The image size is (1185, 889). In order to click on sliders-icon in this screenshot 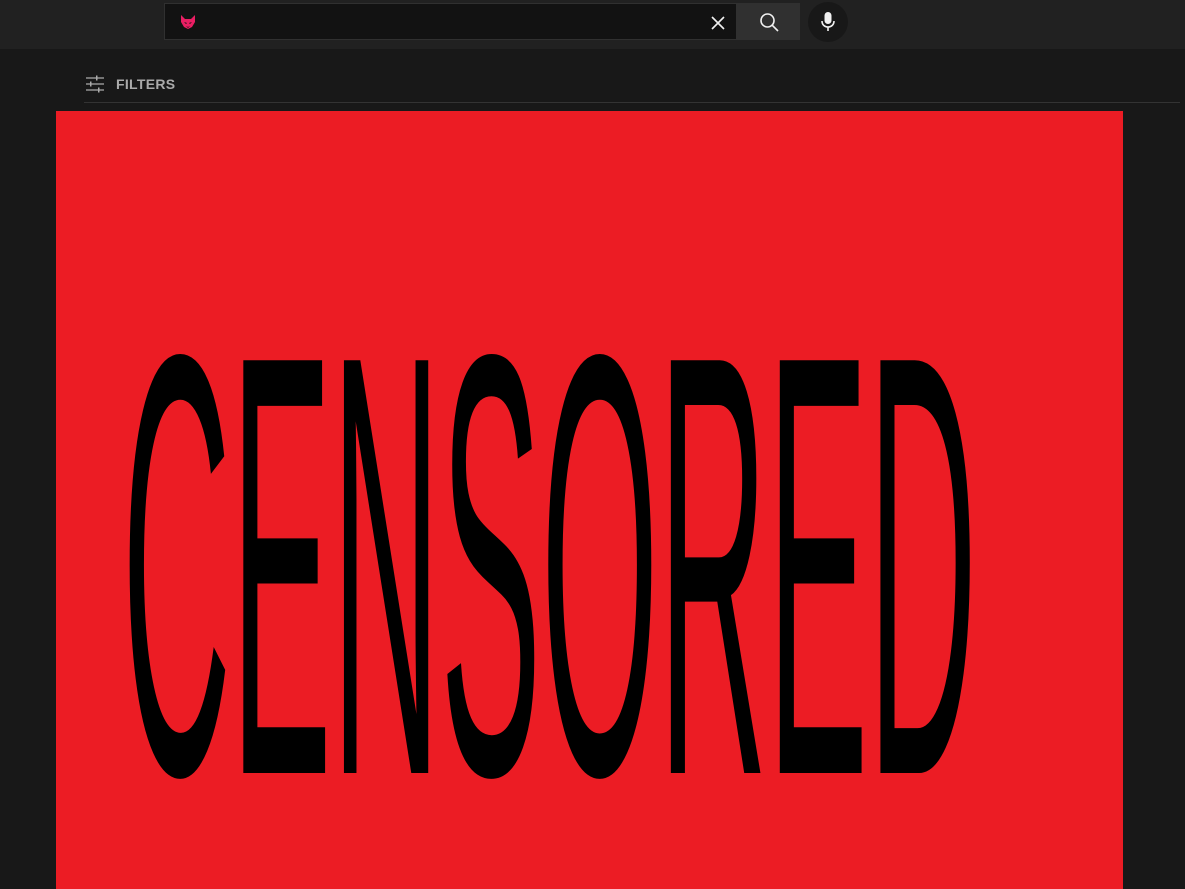, I will do `click(95, 84)`.